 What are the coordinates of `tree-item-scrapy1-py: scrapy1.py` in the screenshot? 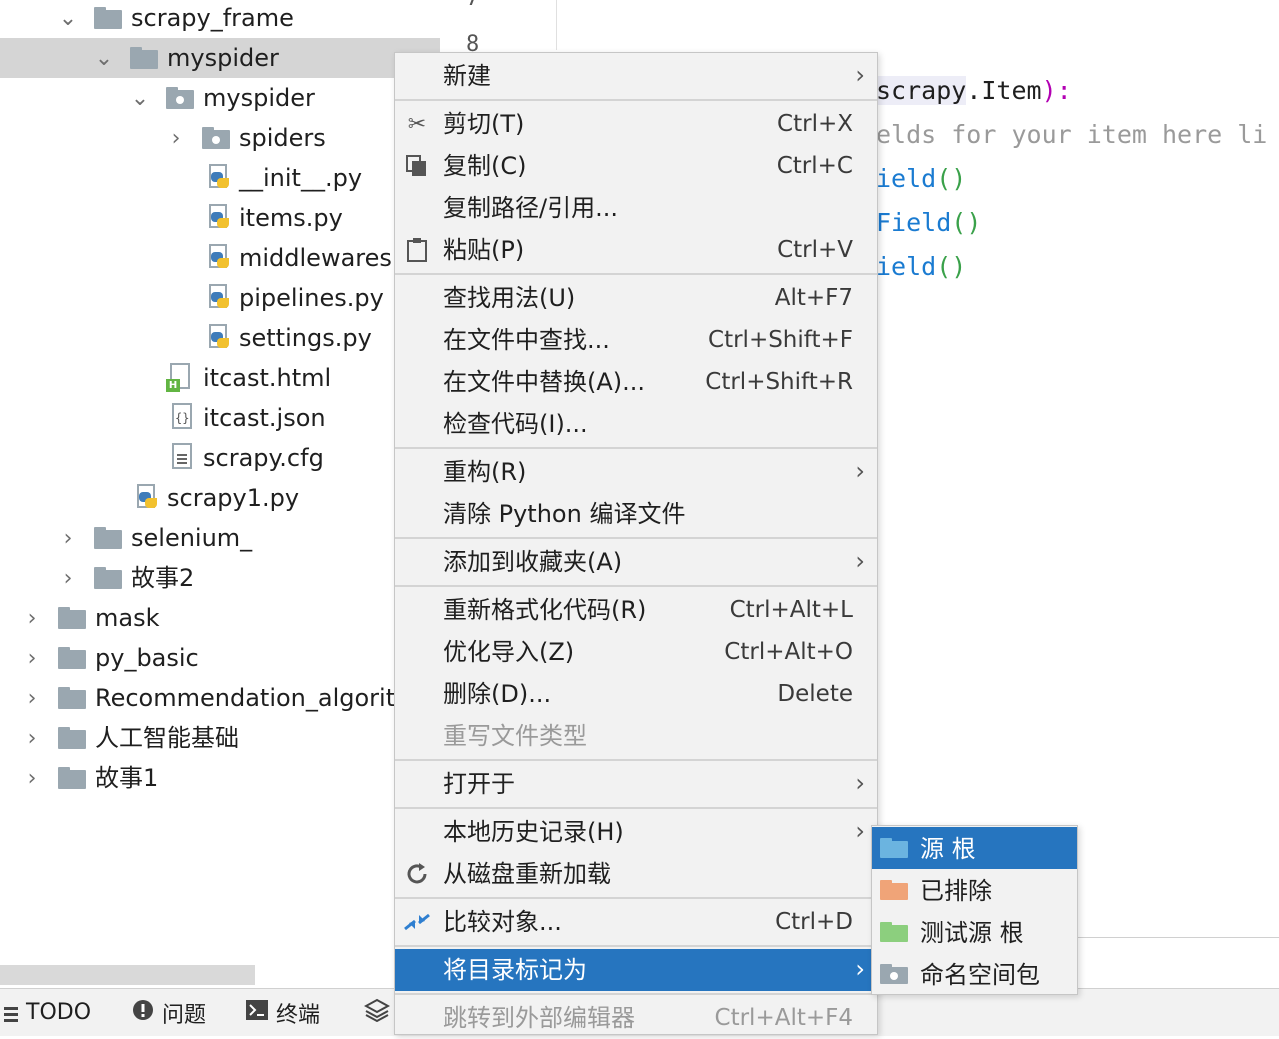 It's located at (220, 498).